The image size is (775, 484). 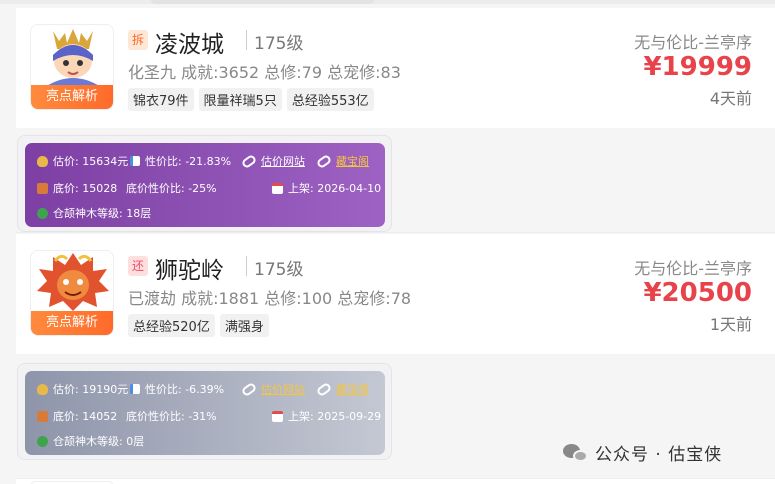 What do you see at coordinates (171, 188) in the screenshot?
I see `floor-ratio: 底价性价比: -25%` at bounding box center [171, 188].